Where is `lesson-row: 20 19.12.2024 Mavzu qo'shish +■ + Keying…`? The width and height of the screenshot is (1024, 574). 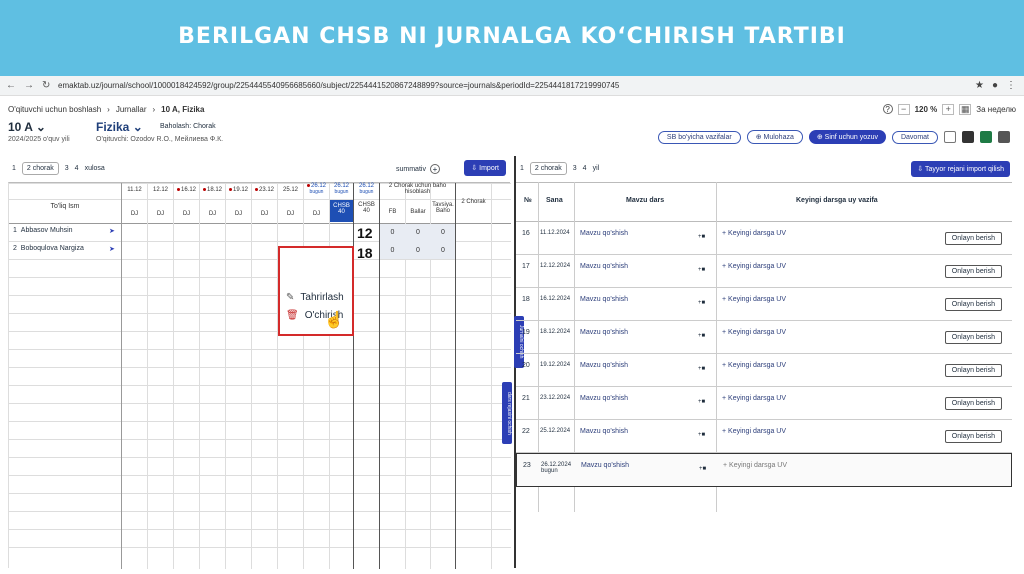 lesson-row: 20 19.12.2024 Mavzu qo'shish +■ + Keying… is located at coordinates (764, 370).